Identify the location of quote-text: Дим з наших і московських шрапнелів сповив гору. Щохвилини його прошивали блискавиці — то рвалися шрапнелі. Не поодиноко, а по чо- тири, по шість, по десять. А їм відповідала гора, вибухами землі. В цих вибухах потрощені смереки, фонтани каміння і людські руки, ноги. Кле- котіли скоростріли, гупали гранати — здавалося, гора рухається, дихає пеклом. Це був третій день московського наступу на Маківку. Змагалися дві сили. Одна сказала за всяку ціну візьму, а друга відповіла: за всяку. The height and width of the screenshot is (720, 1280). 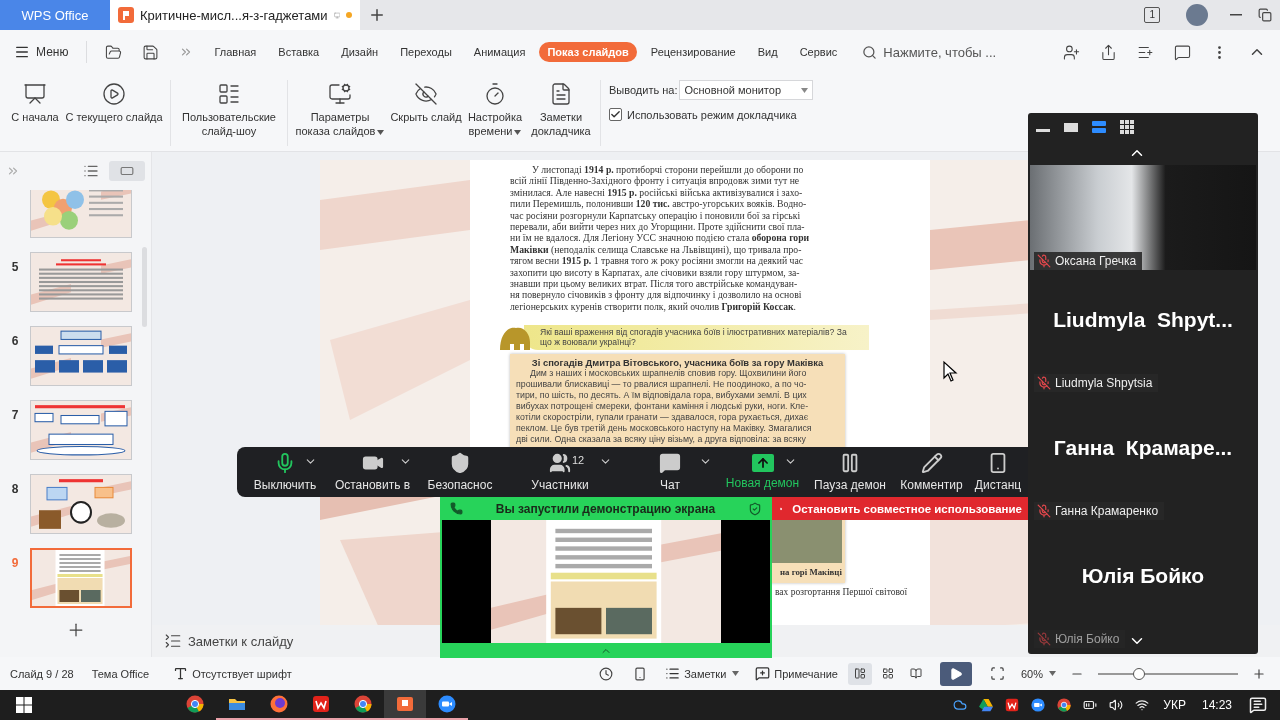
(664, 407).